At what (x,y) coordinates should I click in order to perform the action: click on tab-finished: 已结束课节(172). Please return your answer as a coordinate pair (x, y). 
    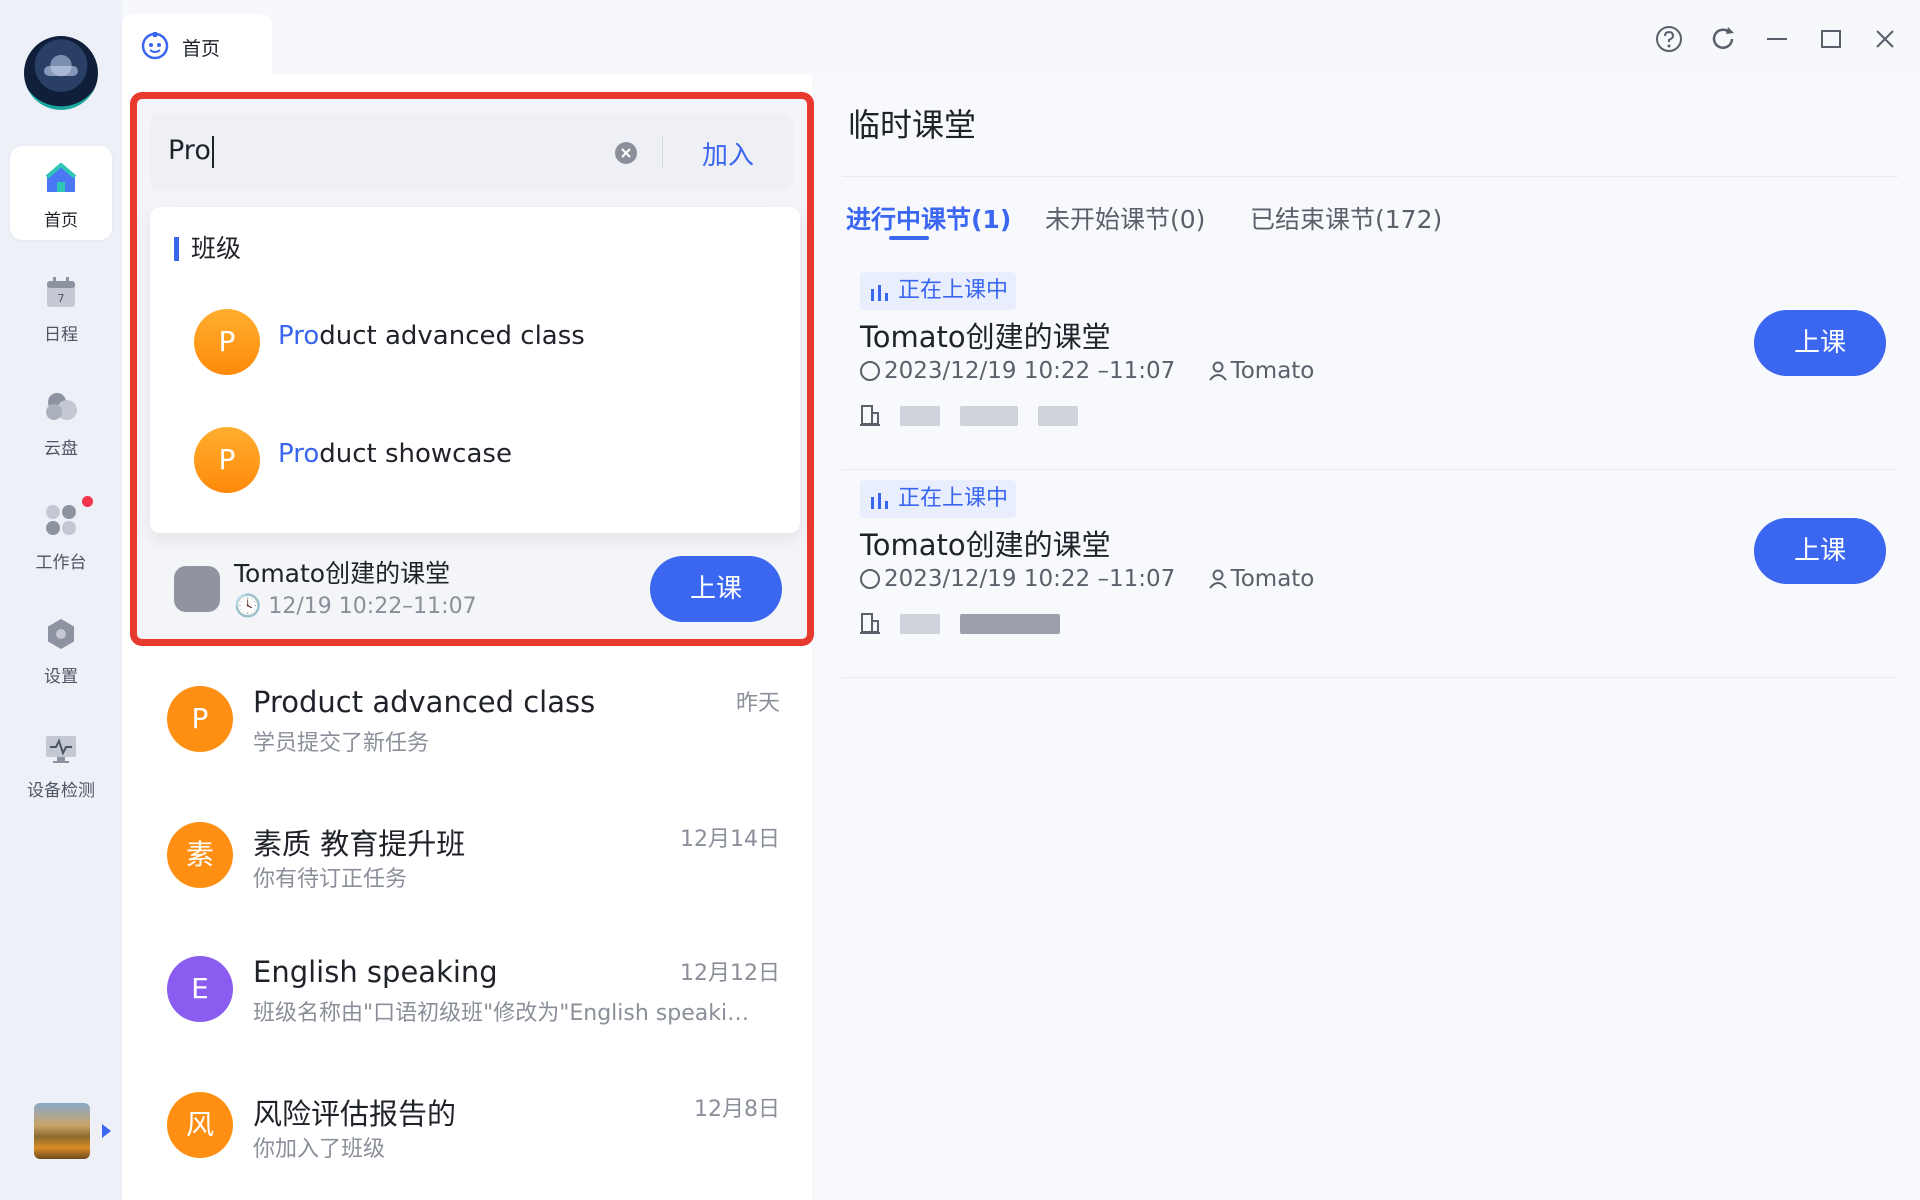
    Looking at the image, I should click on (1346, 218).